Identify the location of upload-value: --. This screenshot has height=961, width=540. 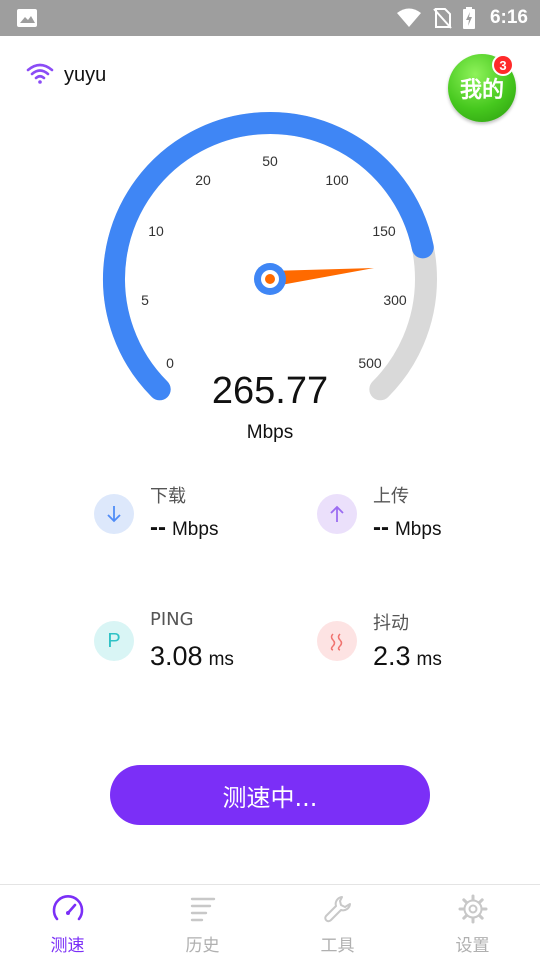
(381, 527).